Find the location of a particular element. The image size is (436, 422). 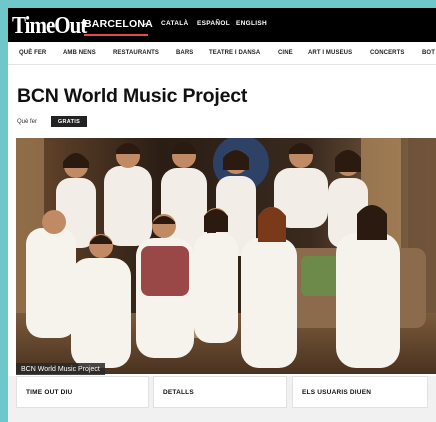

language-espanol: ESPAÑOL is located at coordinates (213, 23).